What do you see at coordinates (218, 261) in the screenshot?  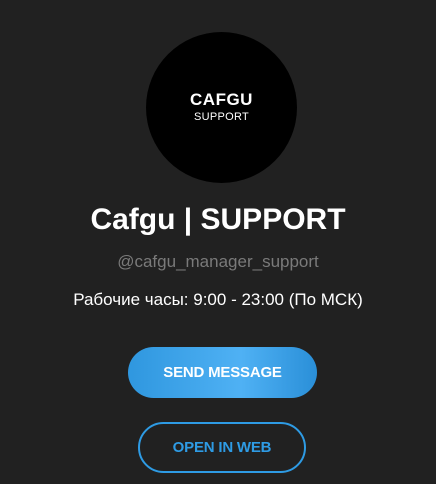 I see `profile-username: @cafgu_manager_support` at bounding box center [218, 261].